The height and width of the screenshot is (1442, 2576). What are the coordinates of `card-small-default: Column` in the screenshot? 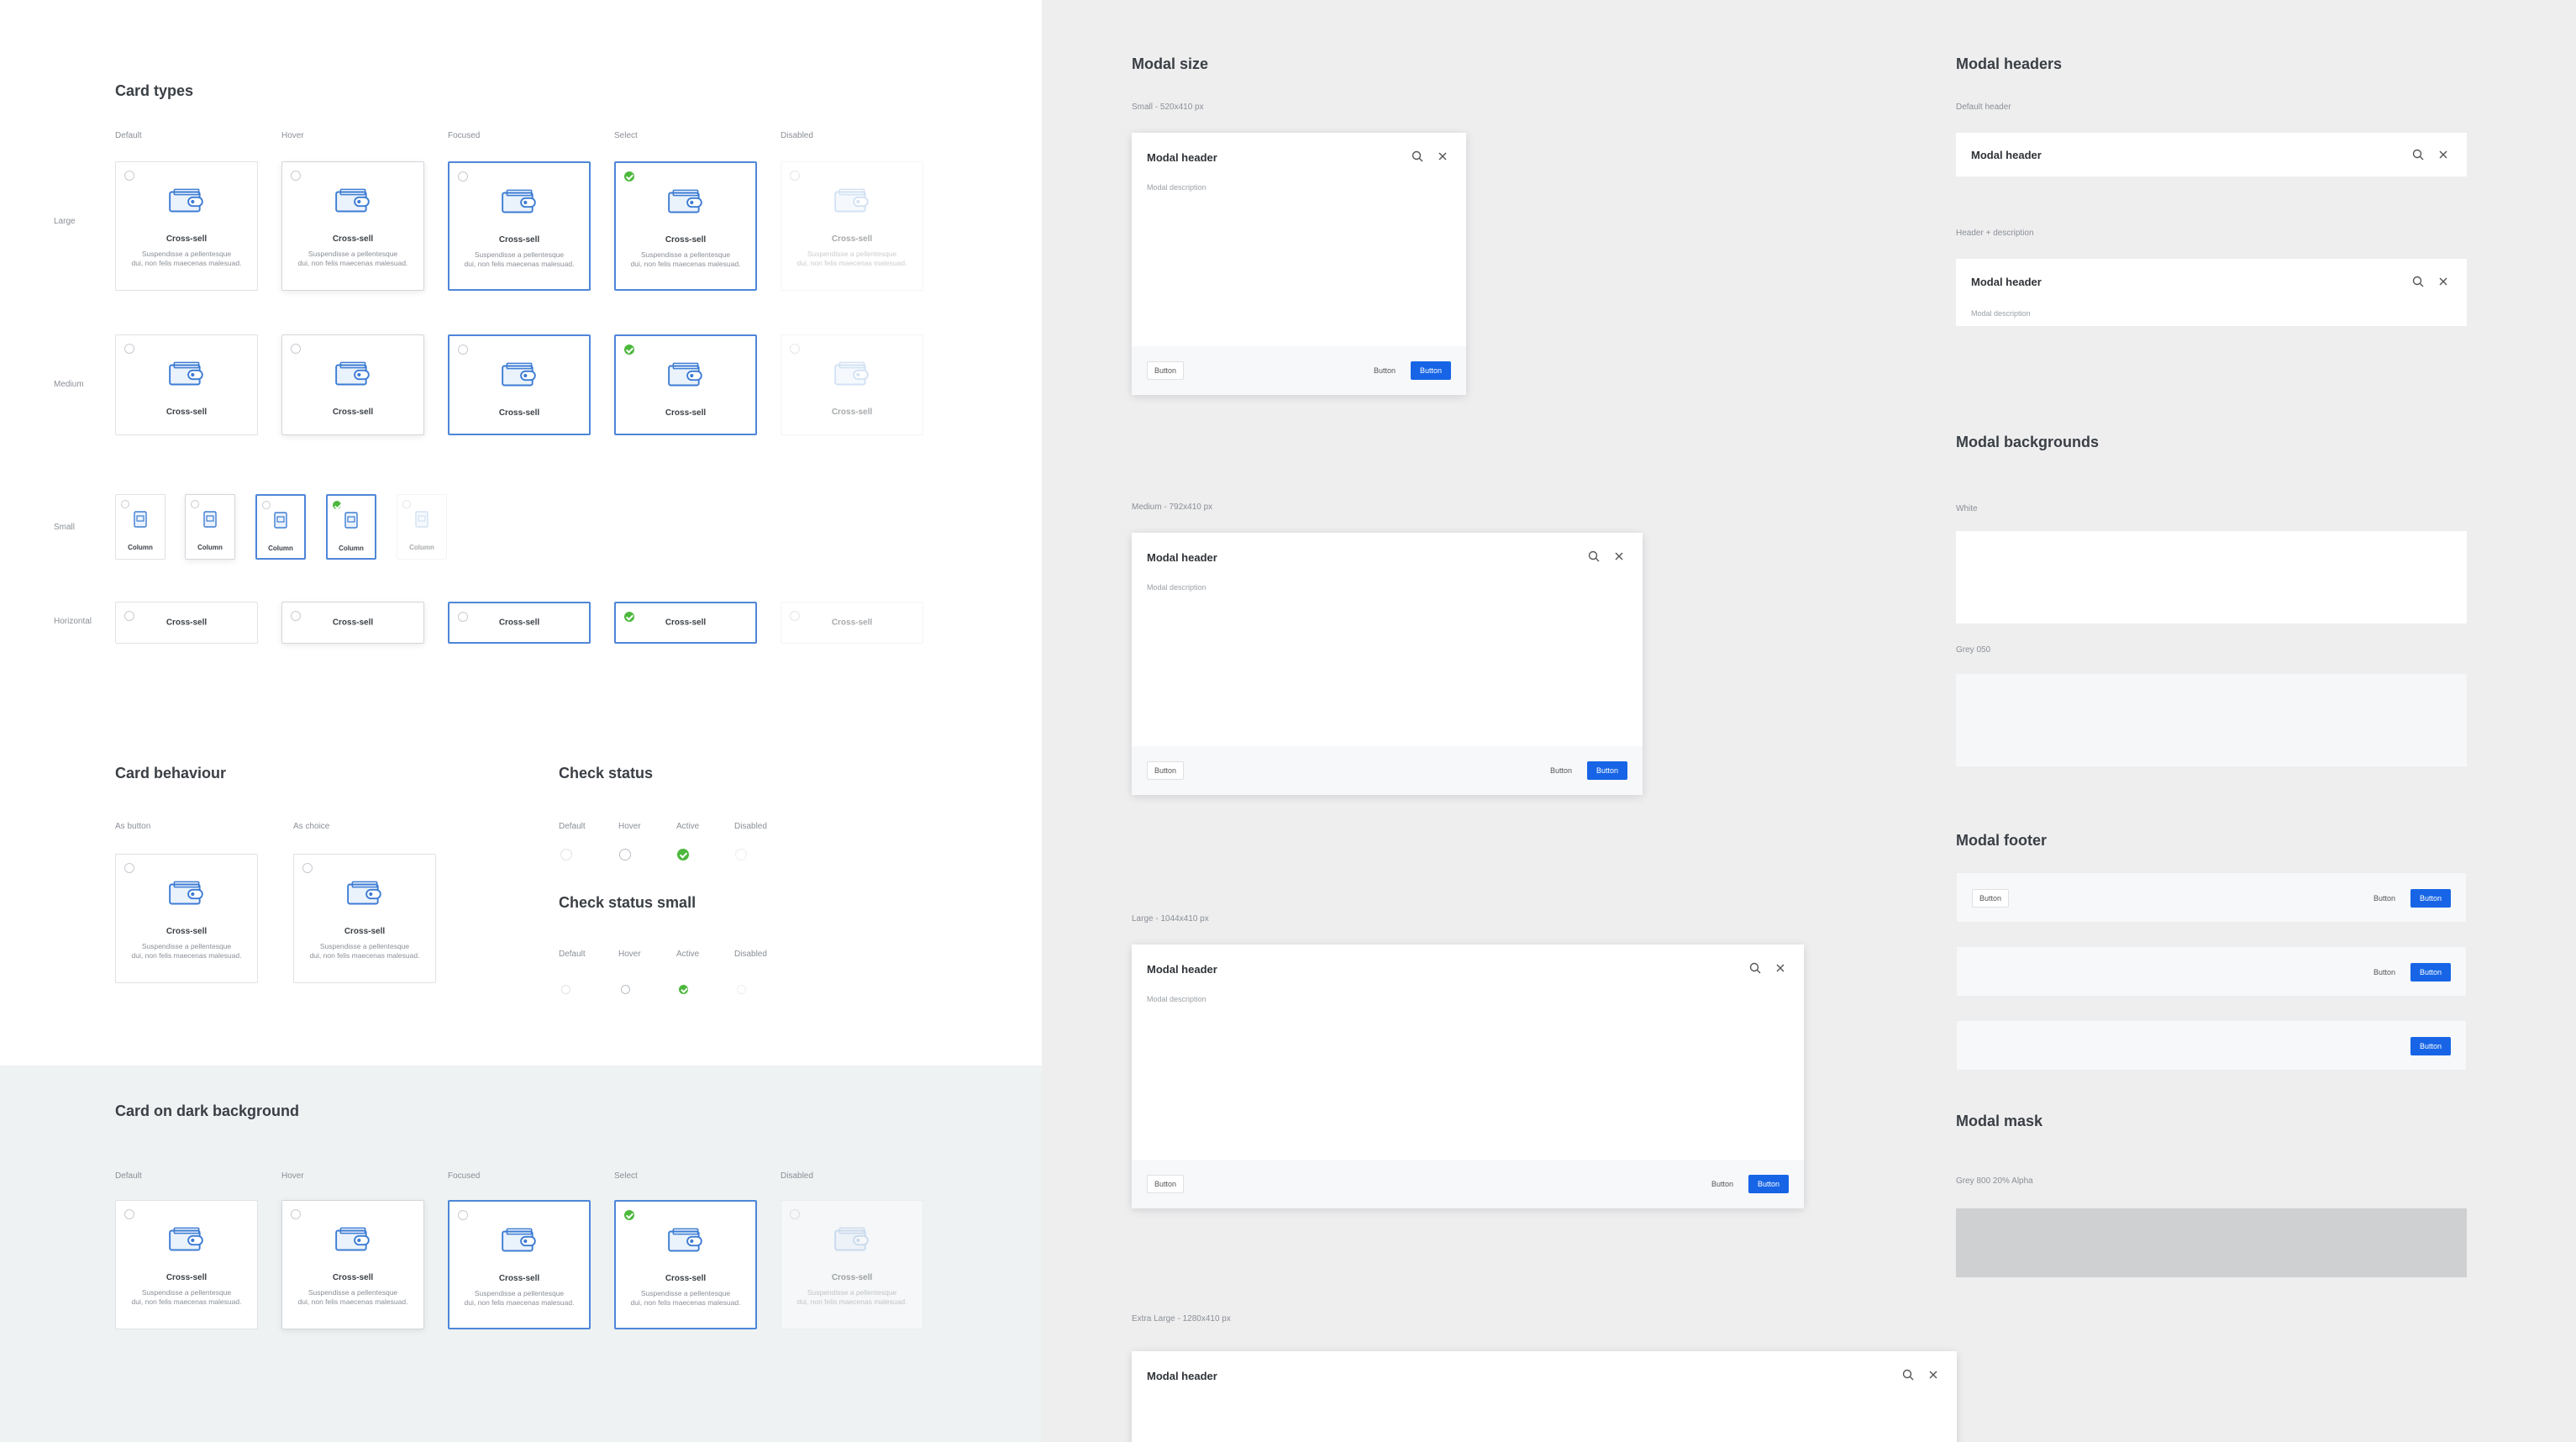 It's located at (140, 527).